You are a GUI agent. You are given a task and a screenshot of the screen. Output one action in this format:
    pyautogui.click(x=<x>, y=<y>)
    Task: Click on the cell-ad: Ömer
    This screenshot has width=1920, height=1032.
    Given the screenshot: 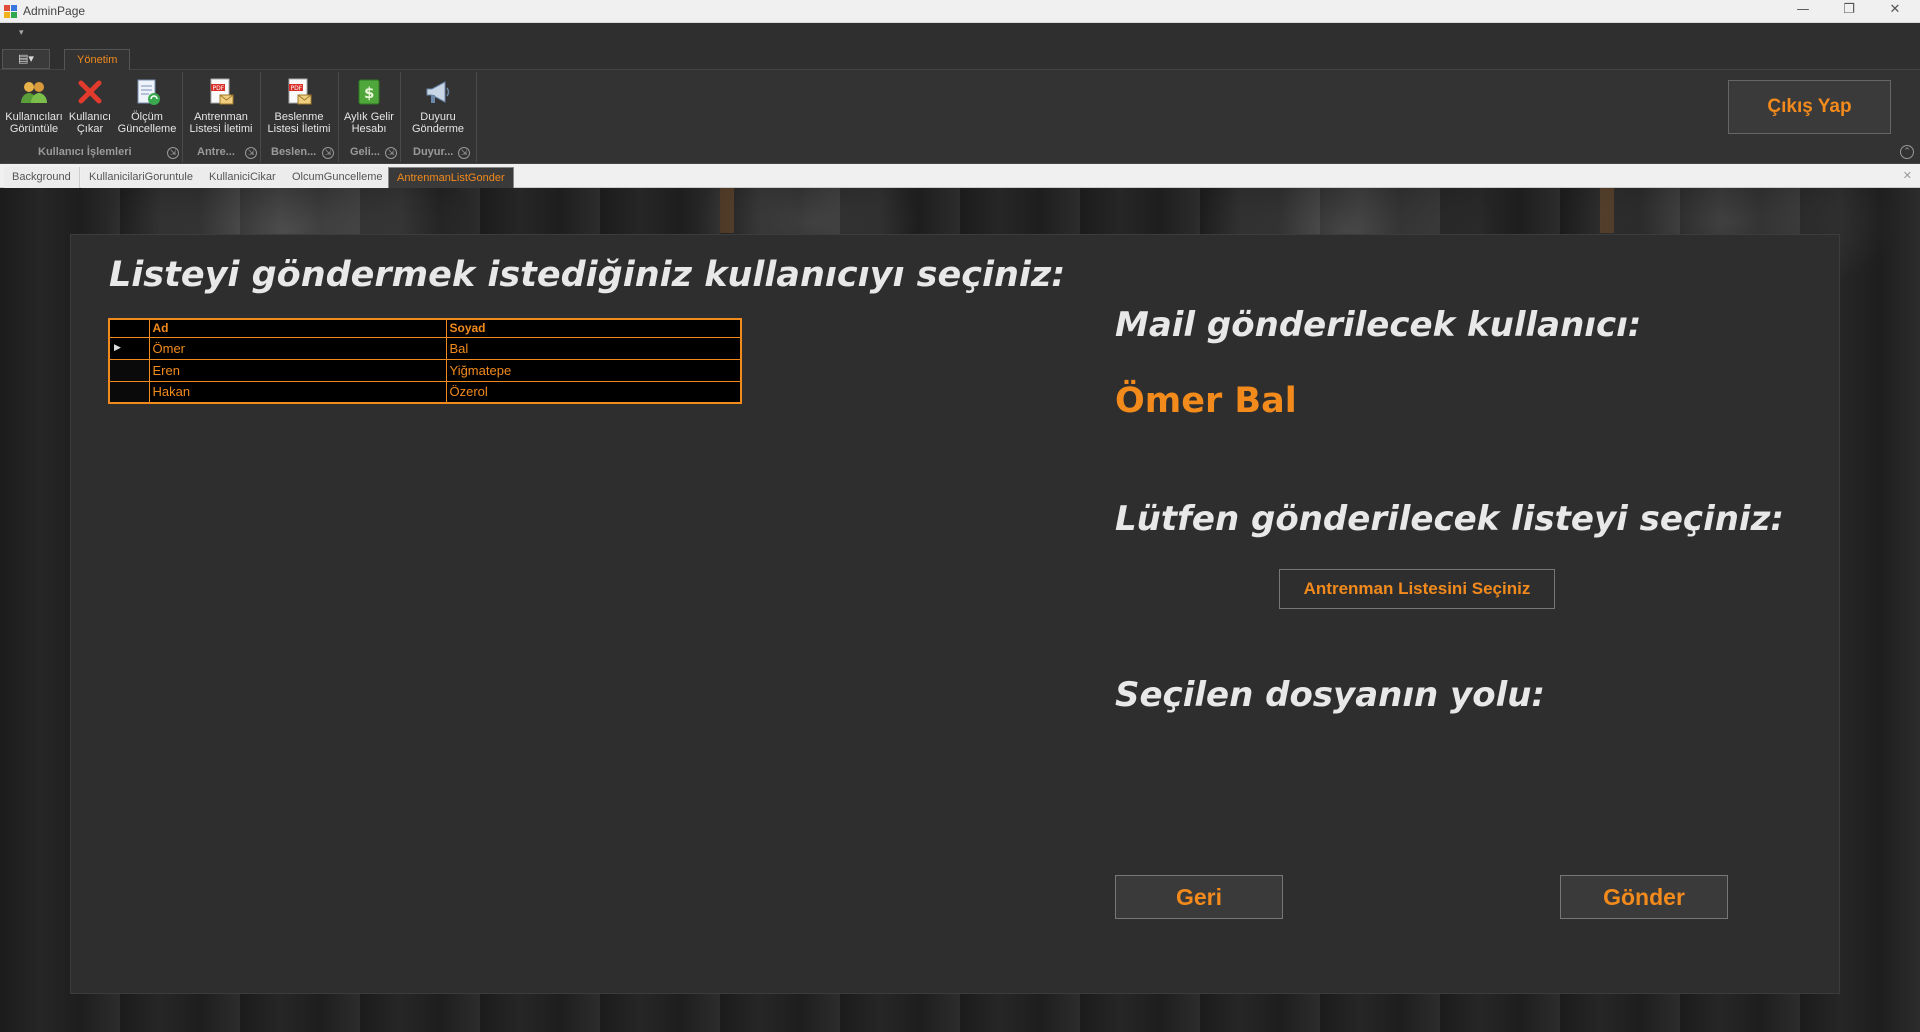 What is the action you would take?
    pyautogui.click(x=297, y=348)
    